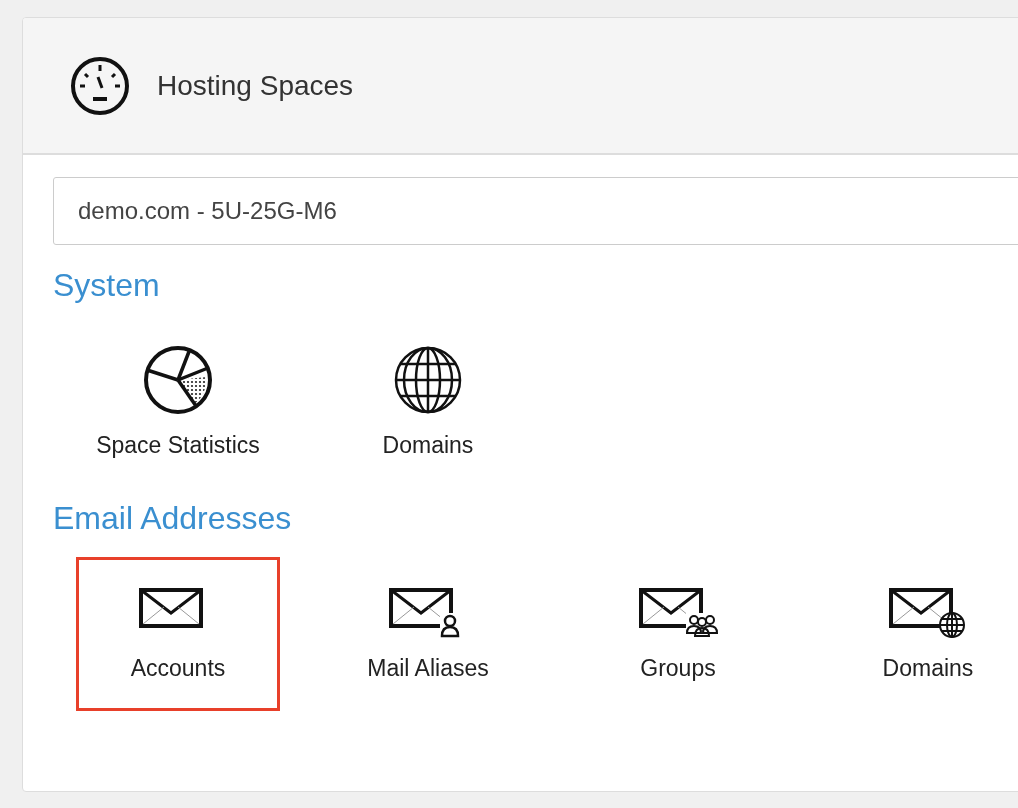  What do you see at coordinates (100, 85) in the screenshot?
I see `gauge-icon` at bounding box center [100, 85].